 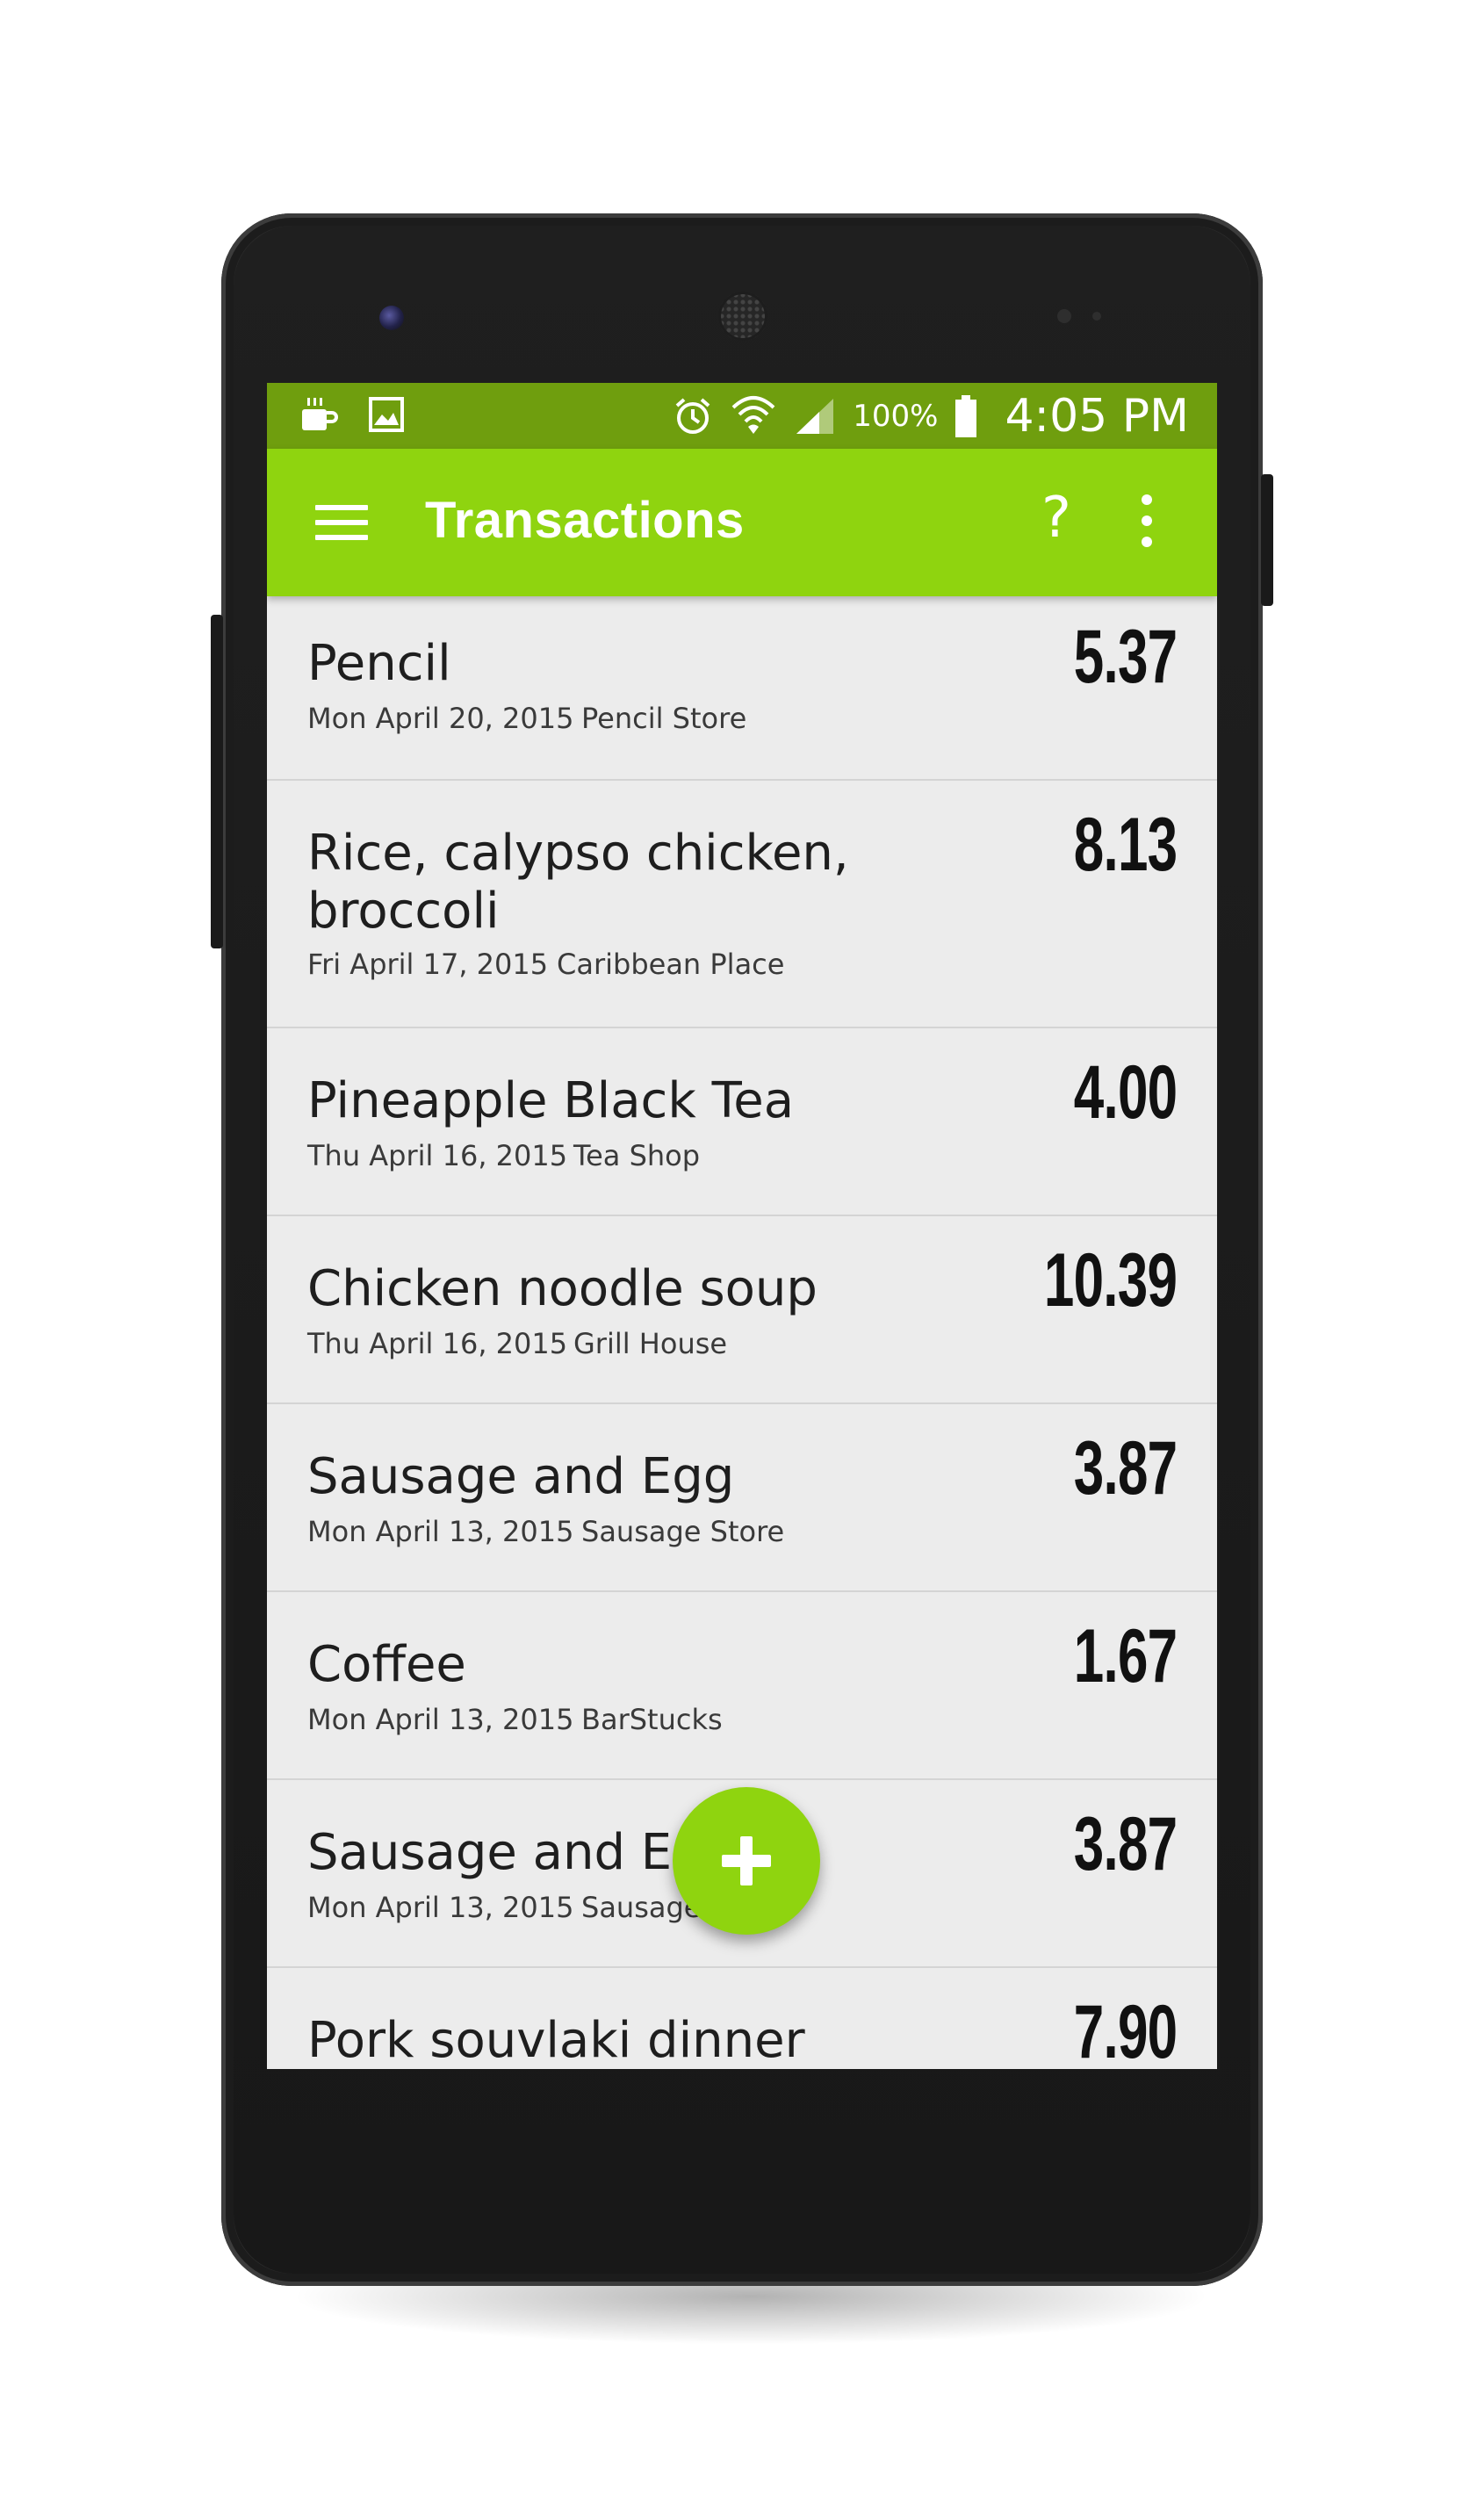 What do you see at coordinates (683, 1531) in the screenshot?
I see `transaction-store: Sausage Store` at bounding box center [683, 1531].